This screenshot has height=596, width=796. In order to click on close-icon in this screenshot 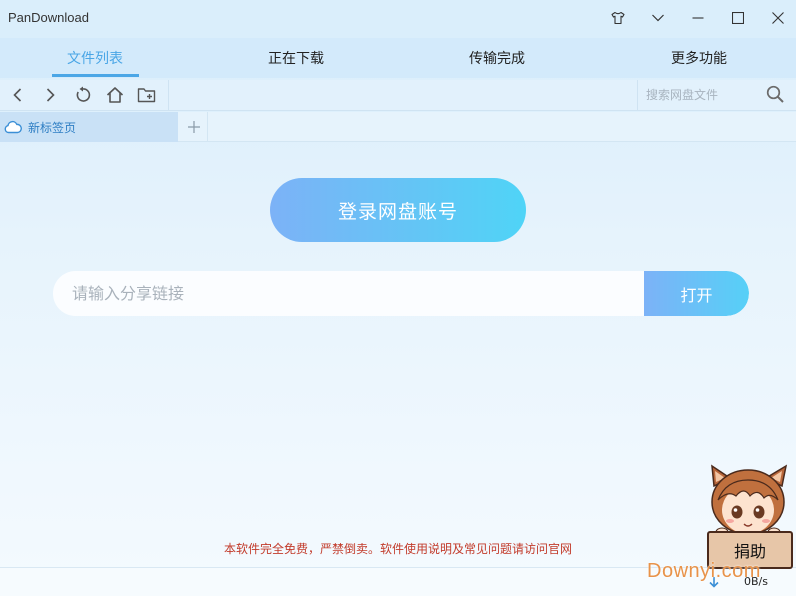, I will do `click(778, 18)`.